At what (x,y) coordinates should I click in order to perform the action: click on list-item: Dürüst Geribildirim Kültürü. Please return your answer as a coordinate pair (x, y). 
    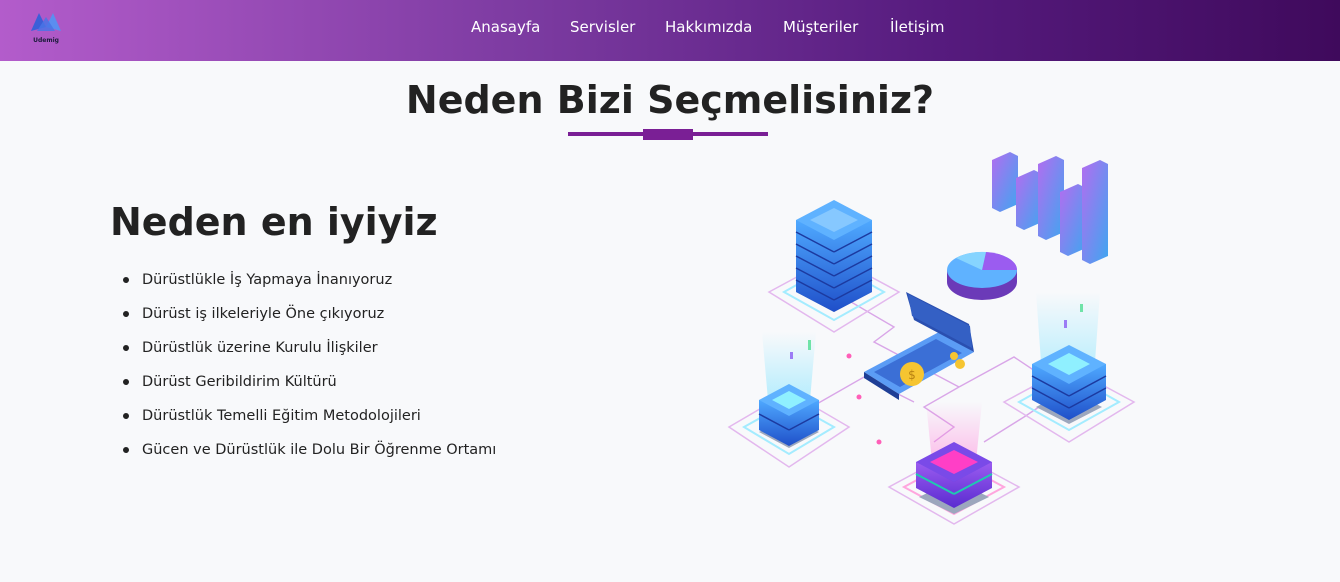
    Looking at the image, I should click on (309, 387).